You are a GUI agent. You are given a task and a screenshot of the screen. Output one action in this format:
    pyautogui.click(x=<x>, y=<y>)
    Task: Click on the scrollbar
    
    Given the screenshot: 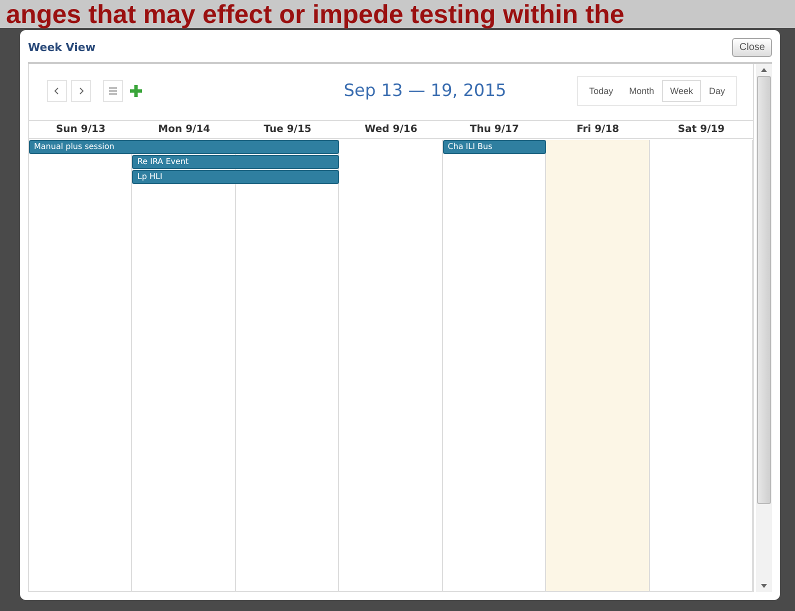 What is the action you would take?
    pyautogui.click(x=764, y=328)
    